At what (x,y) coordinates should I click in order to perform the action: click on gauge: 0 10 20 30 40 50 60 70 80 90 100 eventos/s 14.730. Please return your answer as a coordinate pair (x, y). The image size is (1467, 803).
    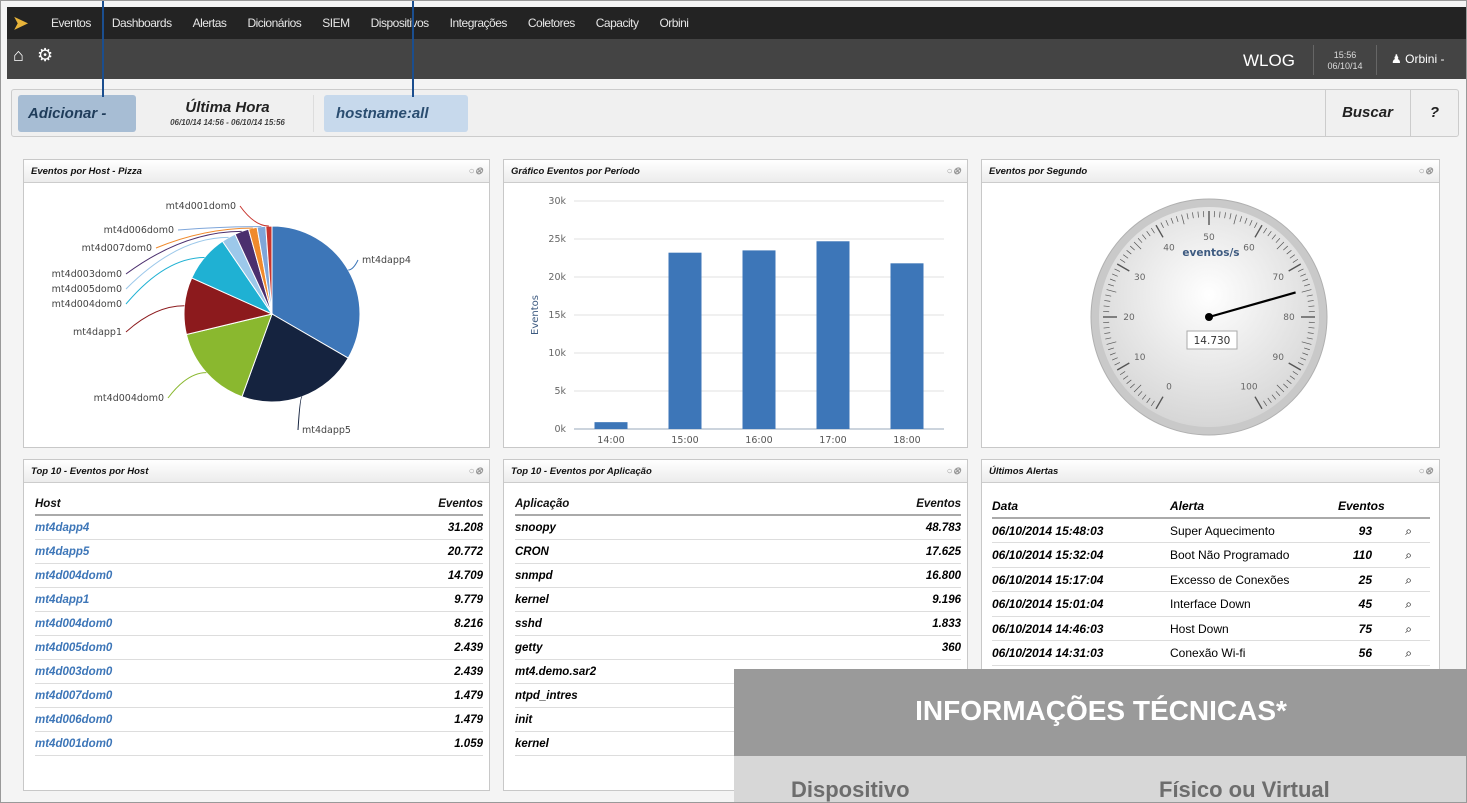
    Looking at the image, I should click on (1209, 317).